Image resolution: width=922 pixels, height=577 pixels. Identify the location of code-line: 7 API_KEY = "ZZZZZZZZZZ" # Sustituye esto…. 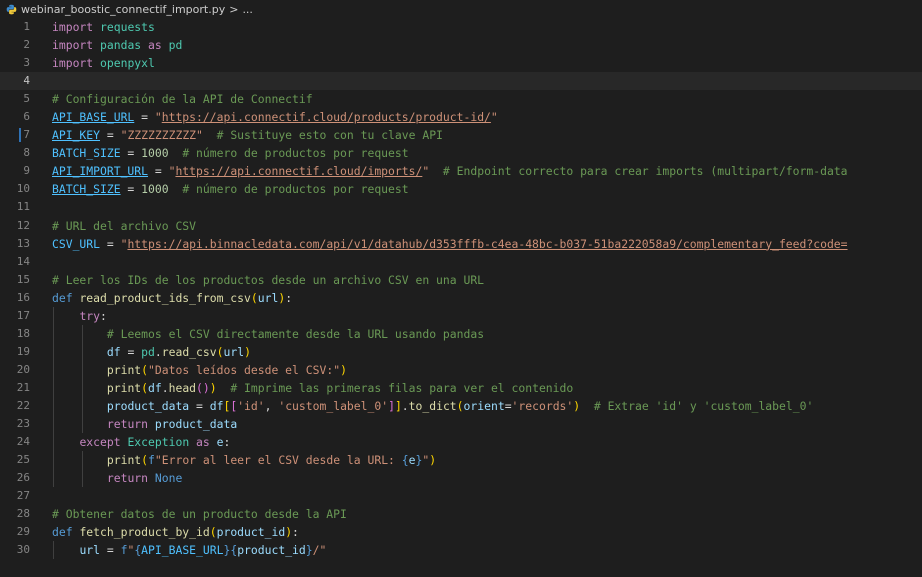
(461, 135).